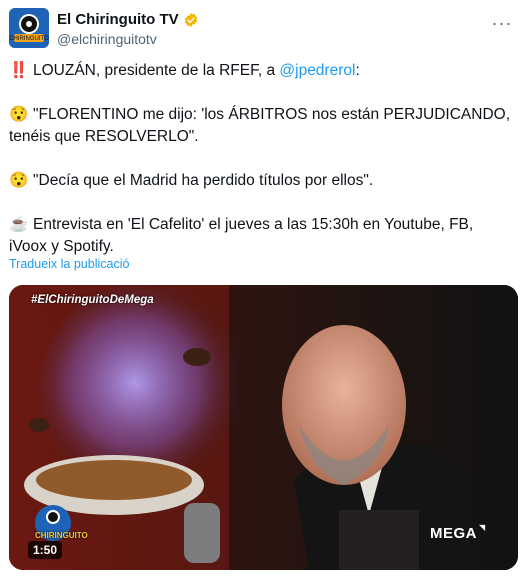 This screenshot has height=587, width=529. I want to click on tweet-line-1-suffix: :, so click(357, 70).